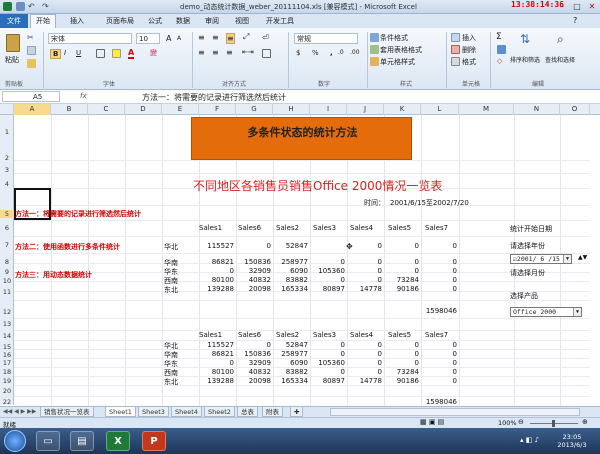 Image resolution: width=600 pixels, height=454 pixels. Describe the element at coordinates (272, 412) in the screenshot. I see `sheet-tab: 附表` at that location.